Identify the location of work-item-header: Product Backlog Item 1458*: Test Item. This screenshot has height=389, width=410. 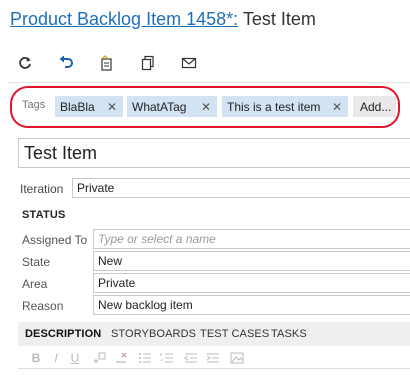
(163, 19).